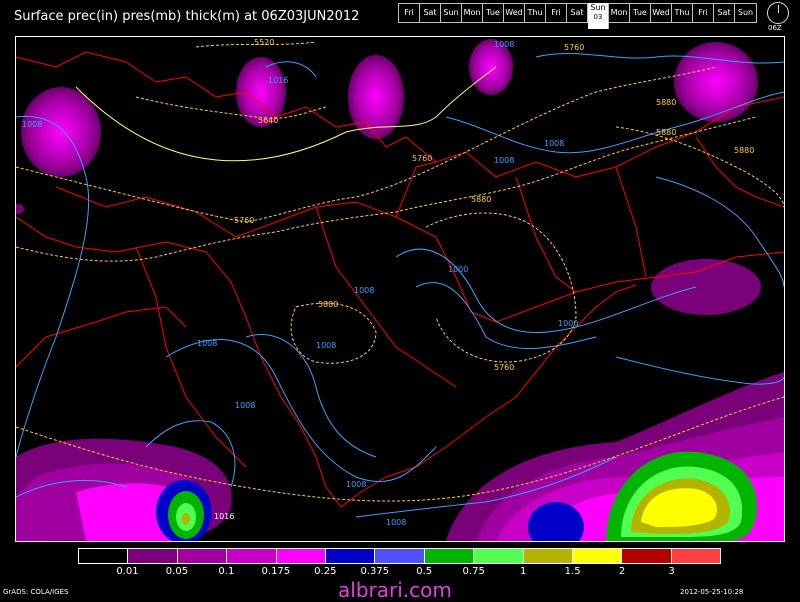  Describe the element at coordinates (775, 28) in the screenshot. I see `globe-time-label: 06Z` at that location.